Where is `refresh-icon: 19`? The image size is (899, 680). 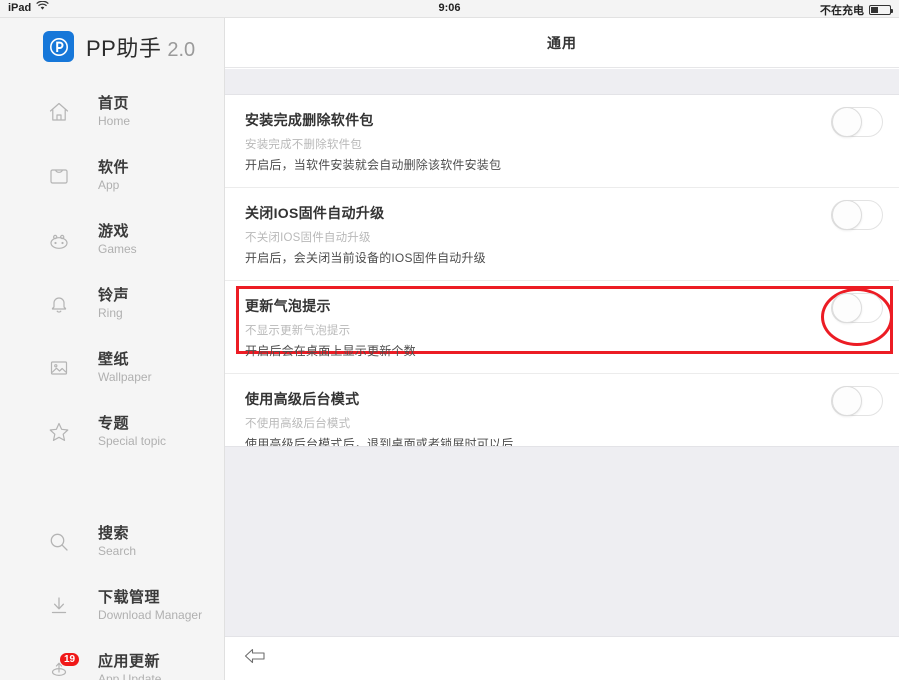
refresh-icon: 19 is located at coordinates (62, 666).